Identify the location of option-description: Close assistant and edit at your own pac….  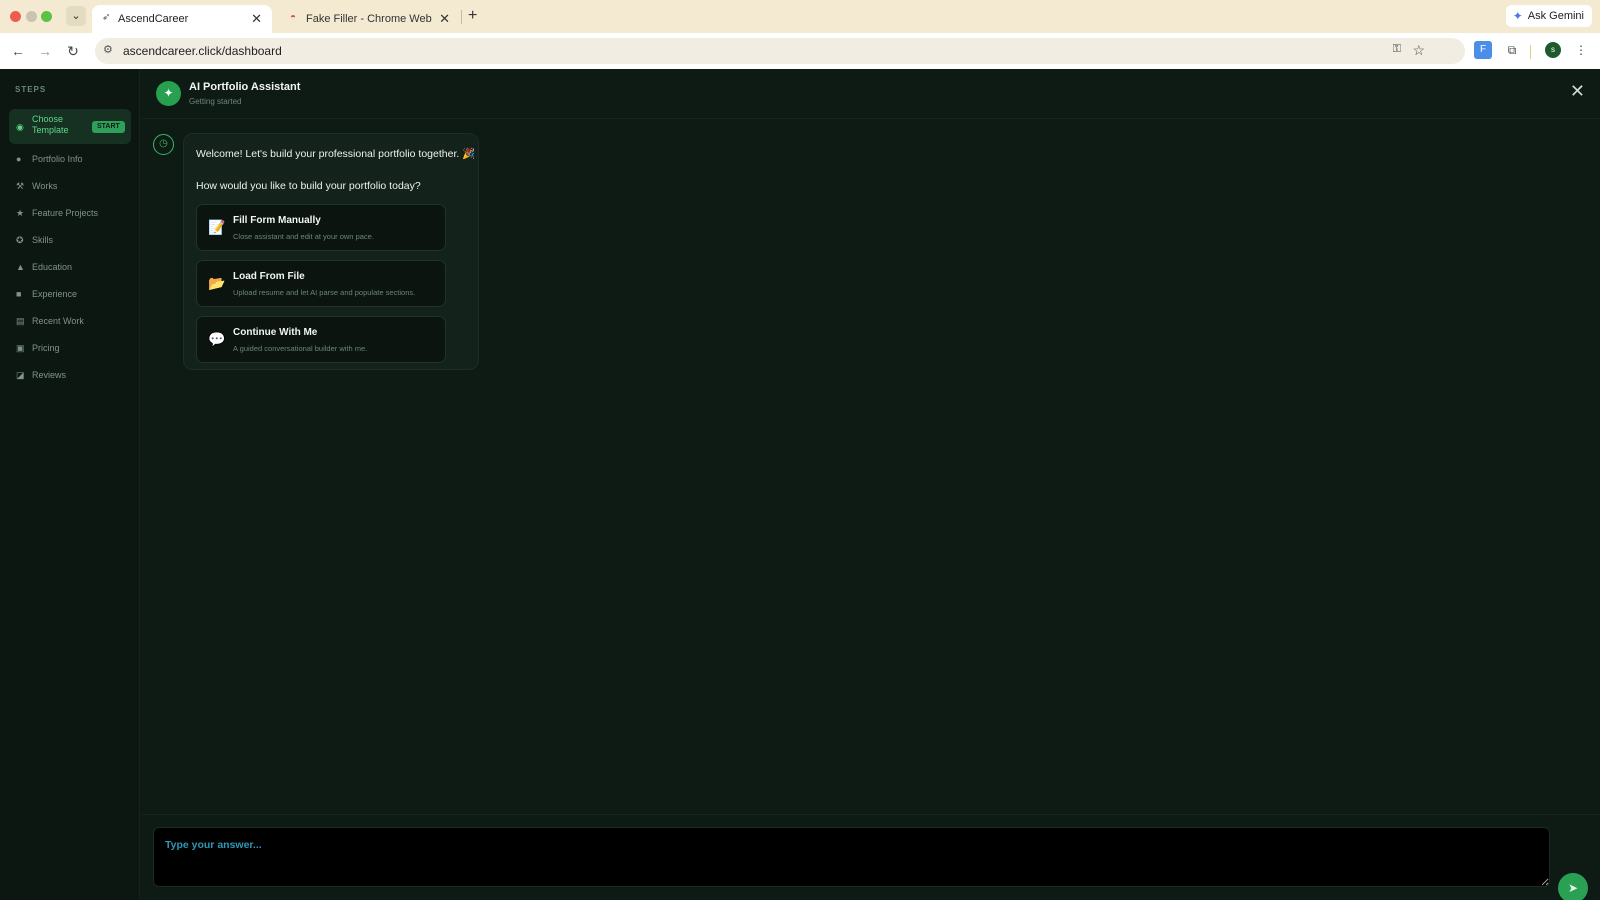
(303, 236).